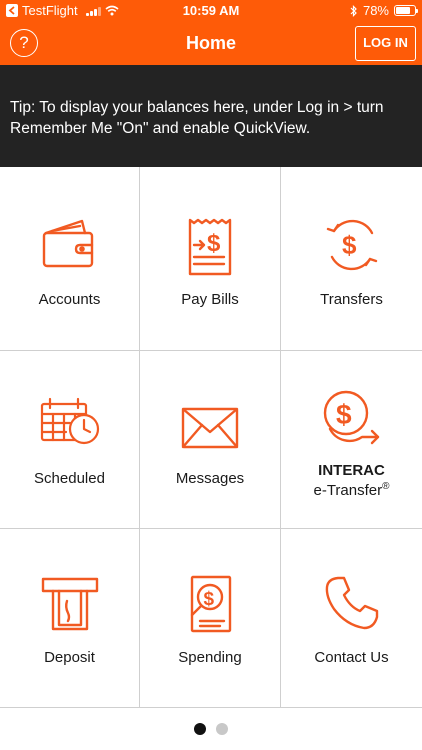 This screenshot has width=422, height=750. What do you see at coordinates (69, 421) in the screenshot?
I see `calendar-clock-icon` at bounding box center [69, 421].